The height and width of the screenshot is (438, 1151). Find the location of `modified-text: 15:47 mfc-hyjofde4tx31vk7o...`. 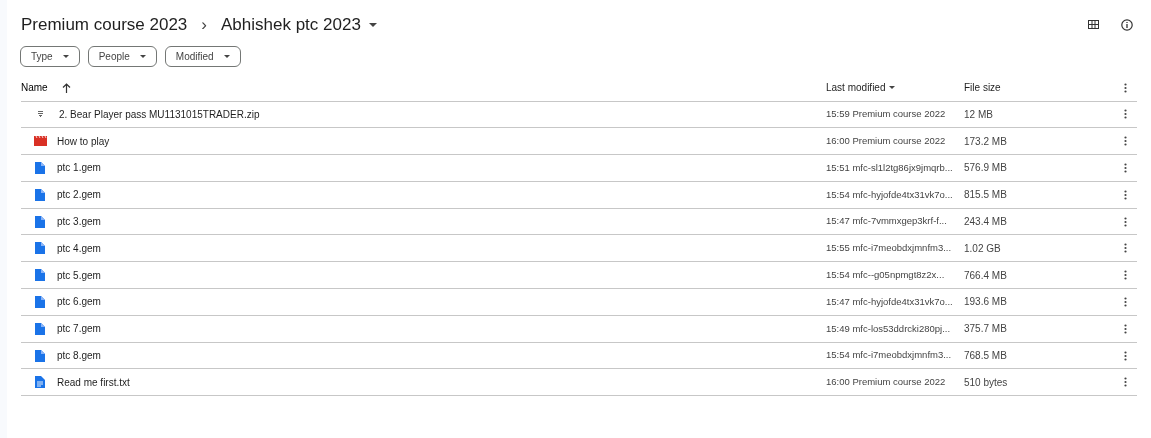

modified-text: 15:47 mfc-hyjofde4tx31vk7o... is located at coordinates (889, 301).